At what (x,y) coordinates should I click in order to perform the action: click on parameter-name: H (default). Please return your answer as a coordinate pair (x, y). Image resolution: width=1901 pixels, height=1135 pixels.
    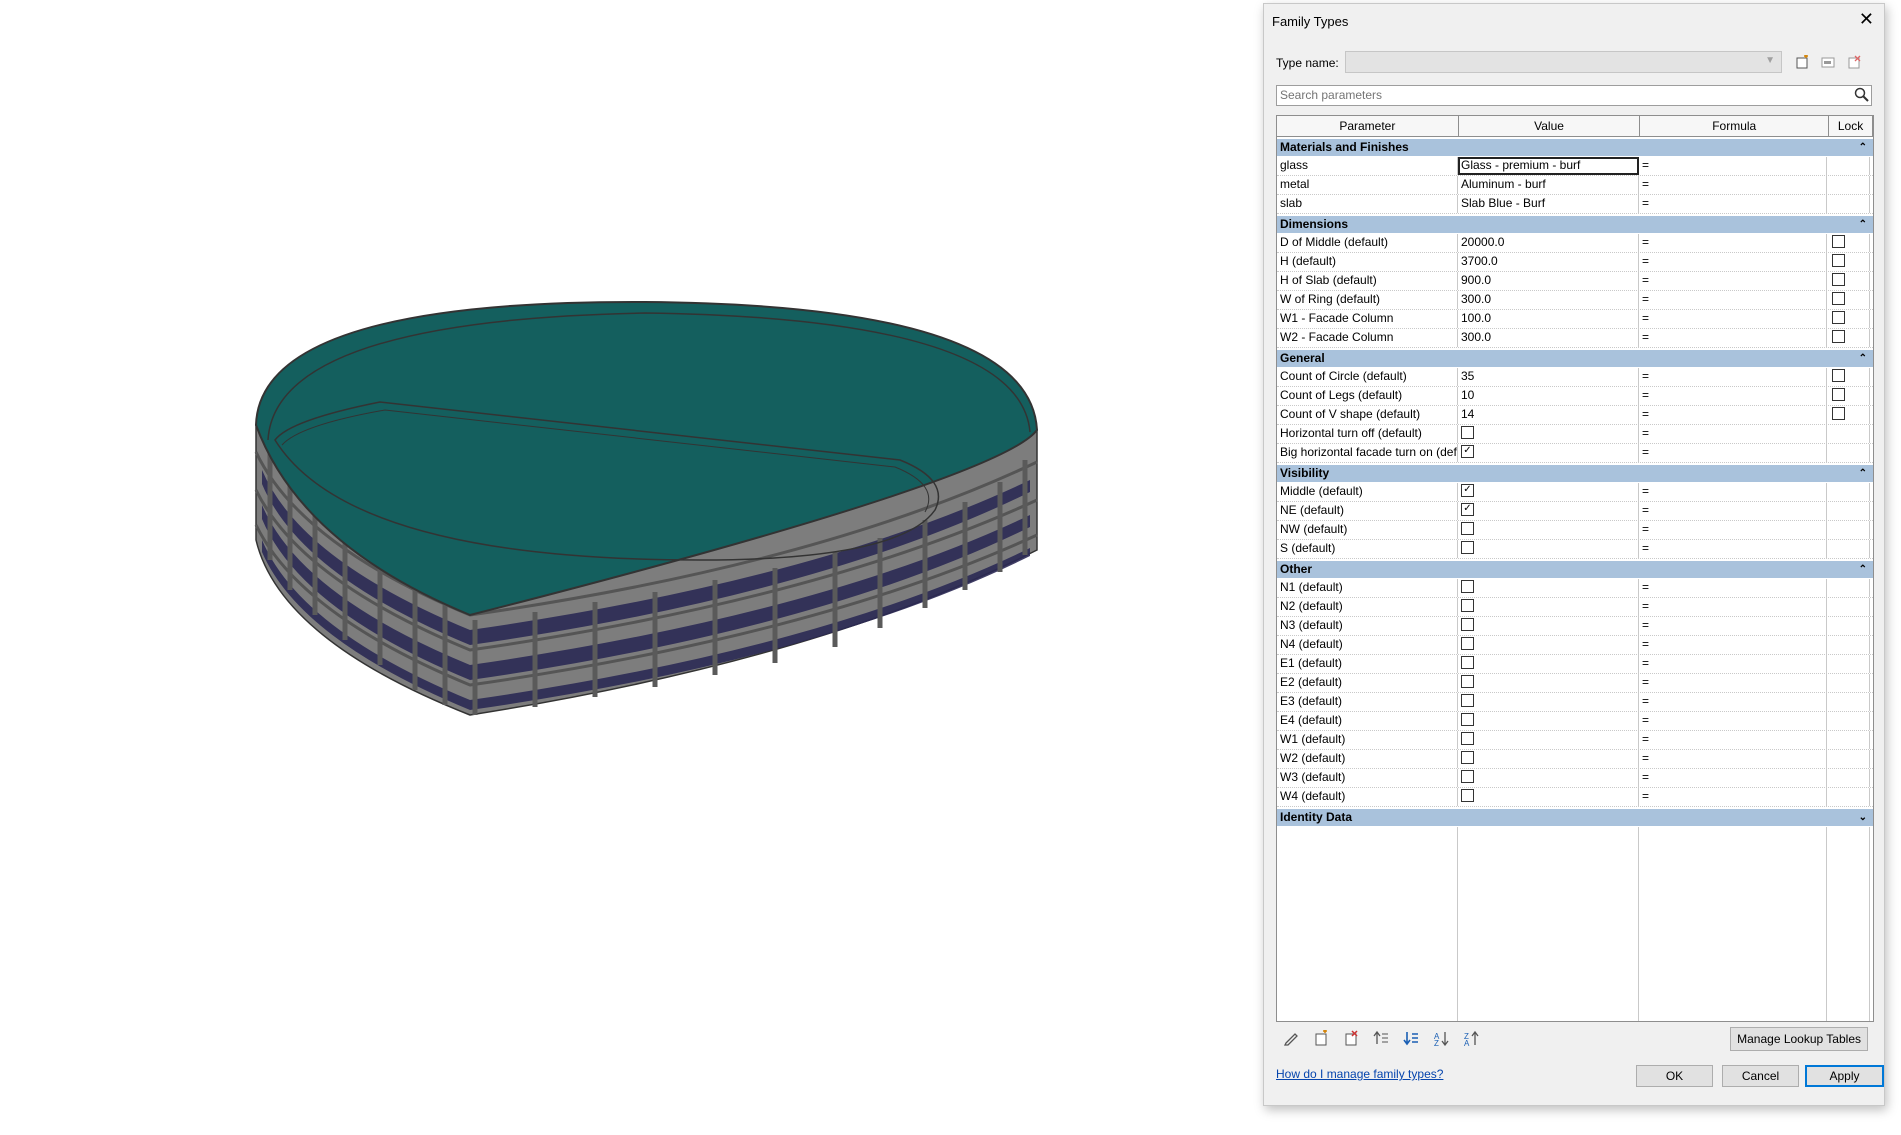
    Looking at the image, I should click on (1367, 262).